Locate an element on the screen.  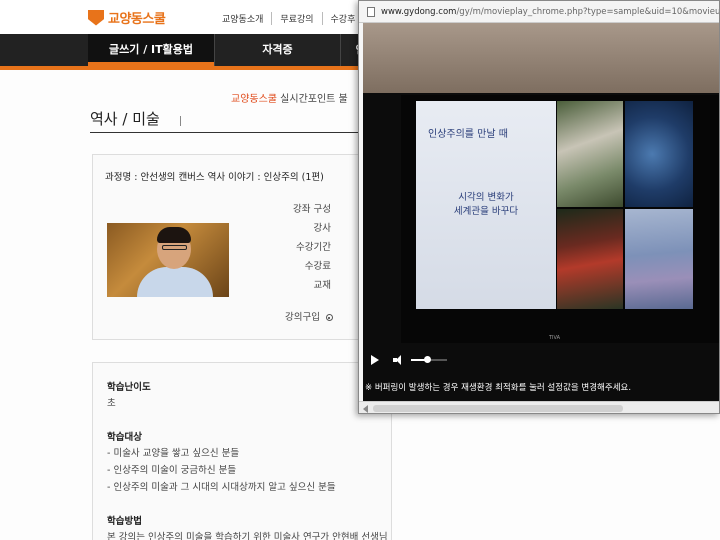
meta-period: 수강기간 is located at coordinates (313, 247).